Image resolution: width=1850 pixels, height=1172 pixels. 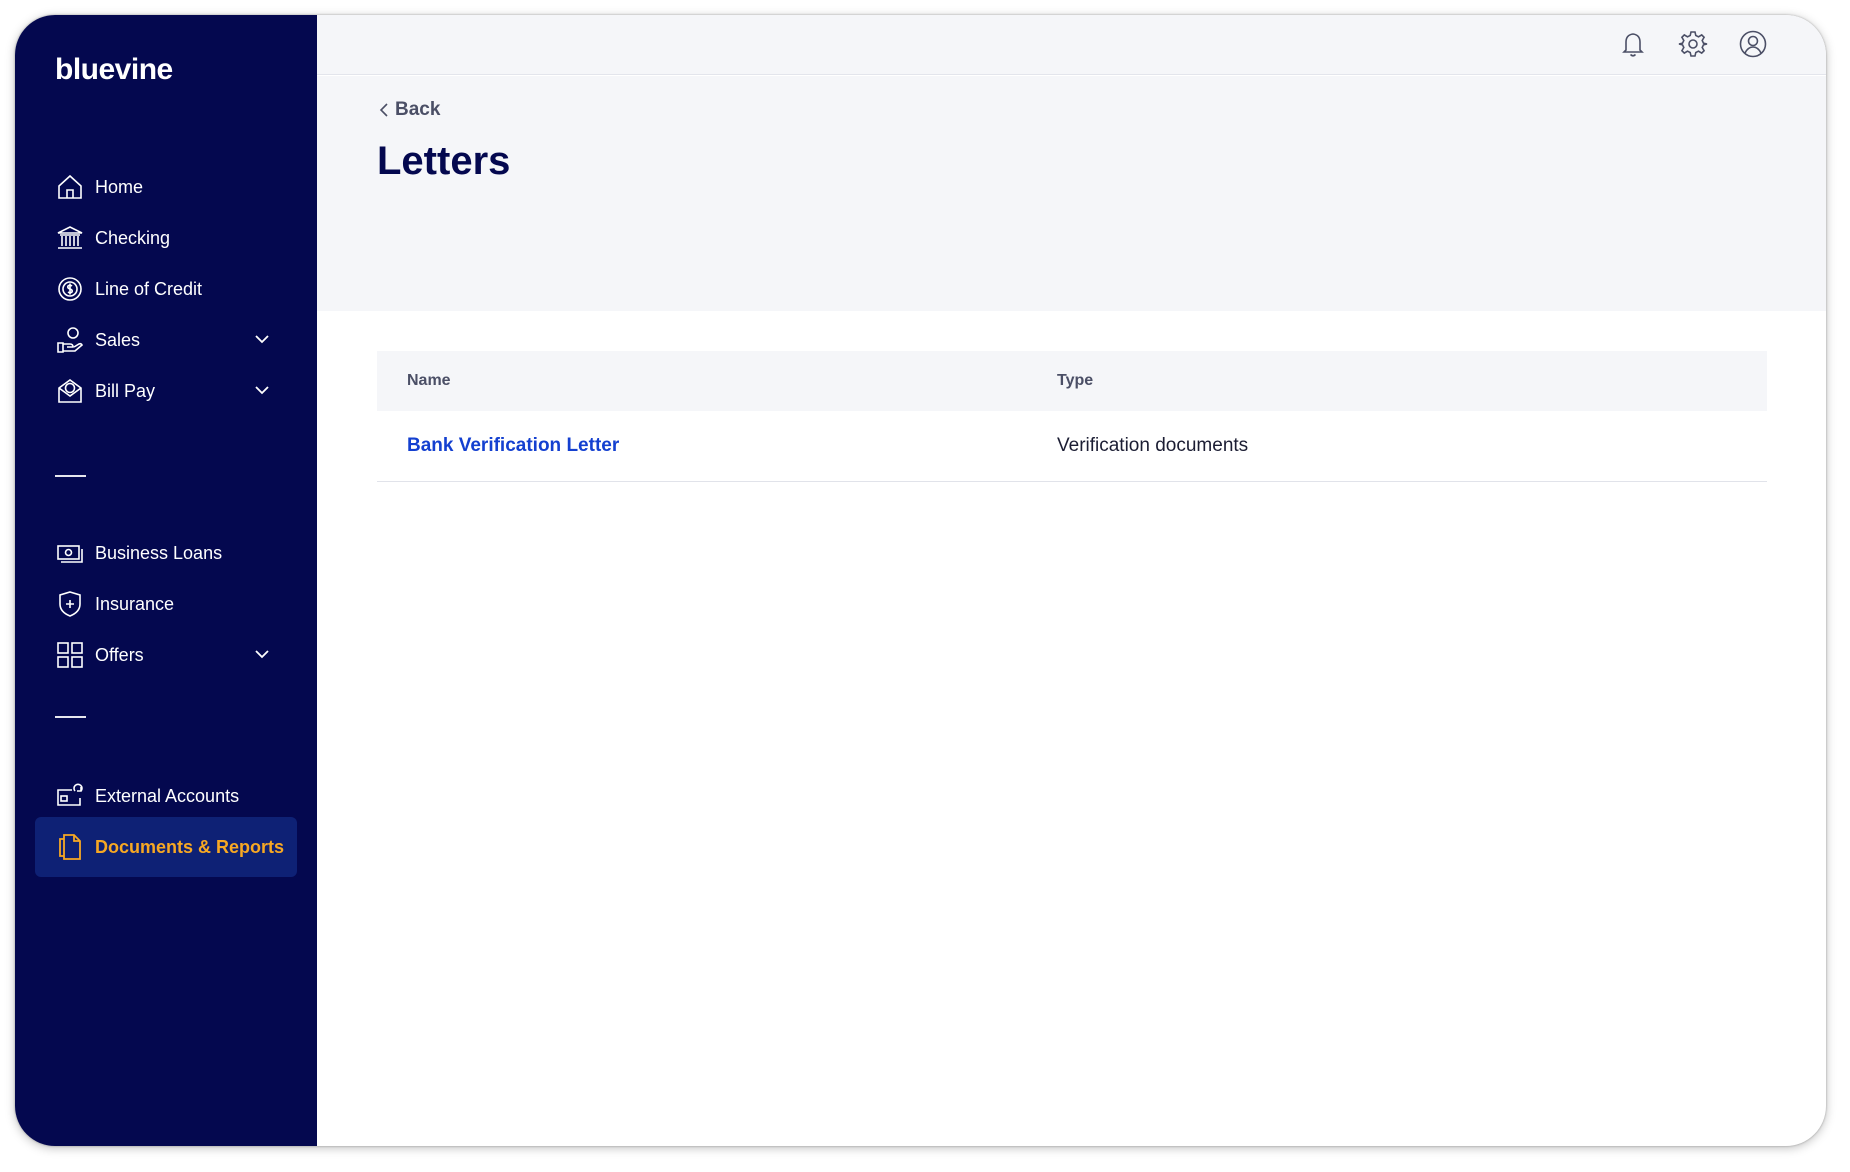 What do you see at coordinates (70, 553) in the screenshot?
I see `cash-icon` at bounding box center [70, 553].